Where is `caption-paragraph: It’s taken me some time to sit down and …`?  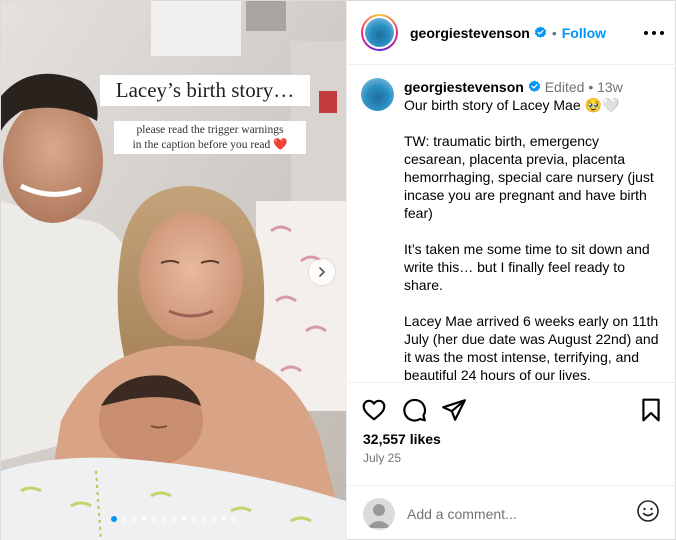 caption-paragraph: It’s taken me some time to sit down and … is located at coordinates (527, 267).